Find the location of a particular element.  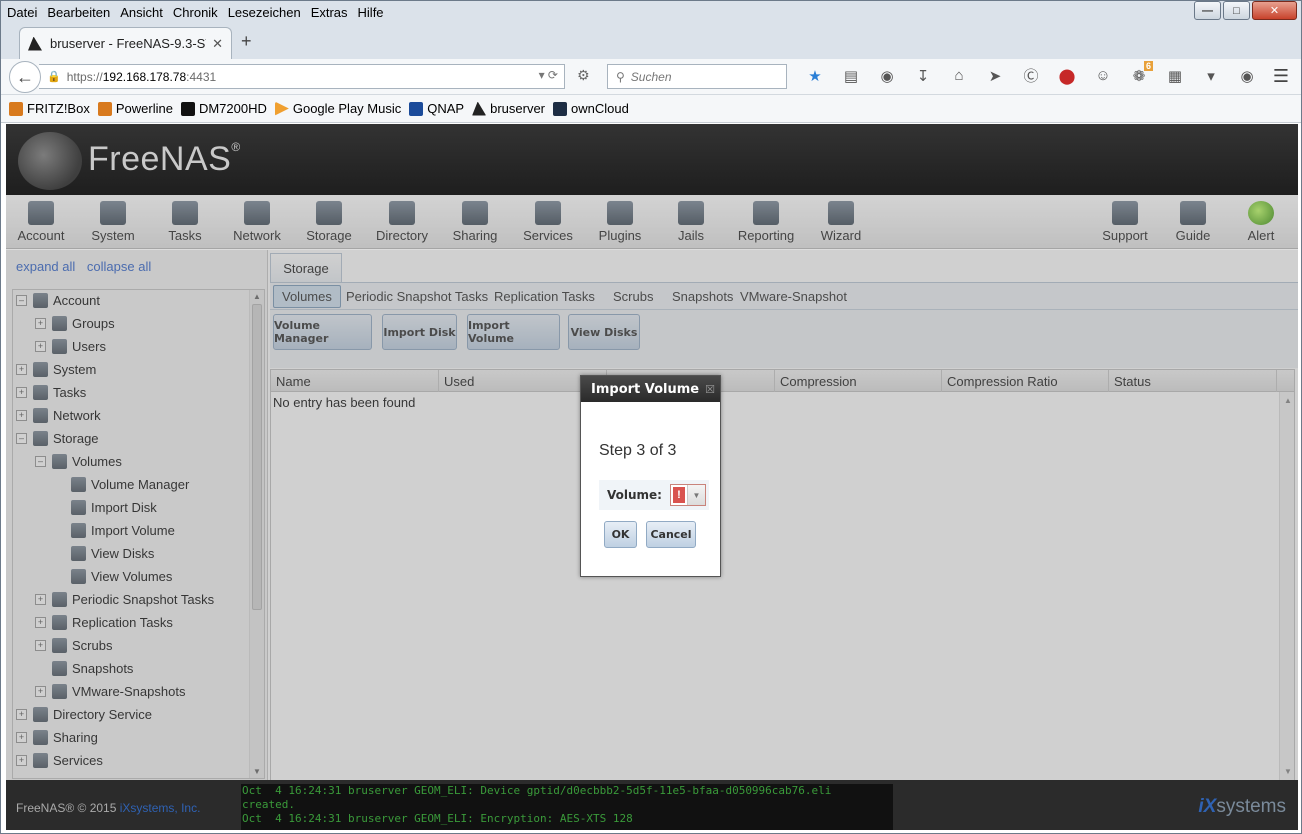

bookmark-label: bruserver is located at coordinates (518, 108).